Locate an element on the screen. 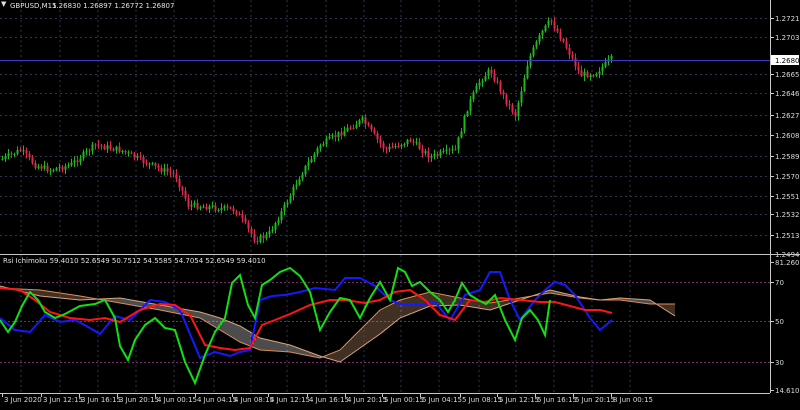 The width and height of the screenshot is (800, 410). triangle-down-icon: ▼ is located at coordinates (4, 4).